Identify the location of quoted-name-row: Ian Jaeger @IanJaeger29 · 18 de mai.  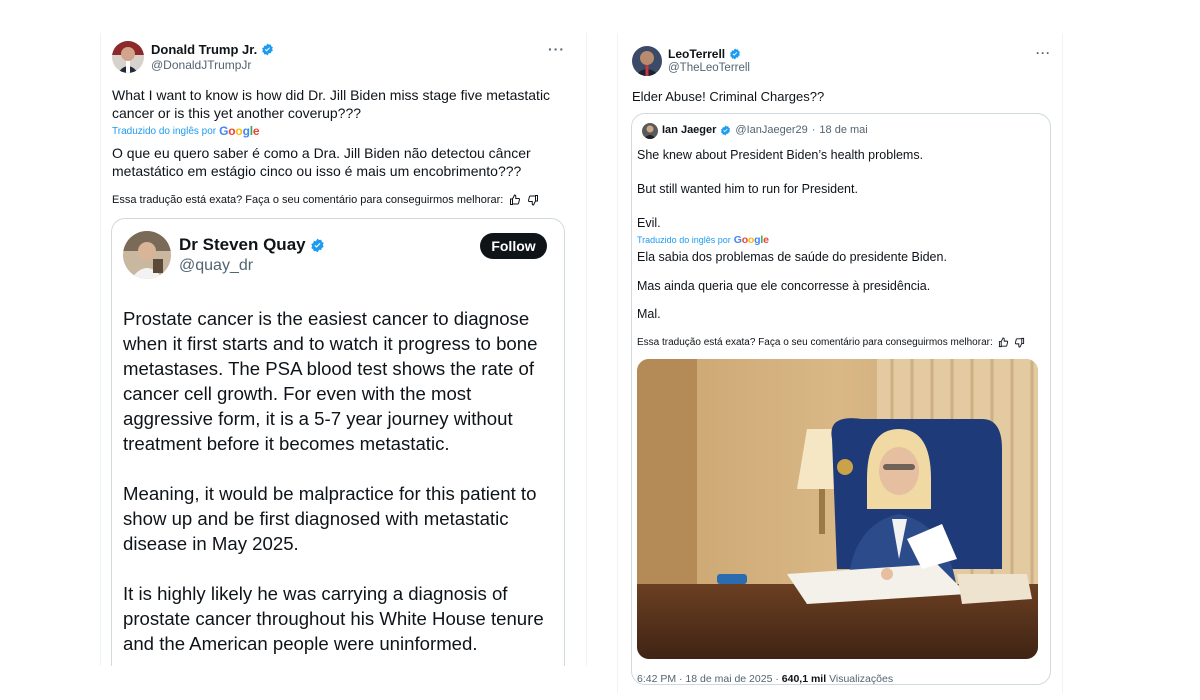
(765, 130).